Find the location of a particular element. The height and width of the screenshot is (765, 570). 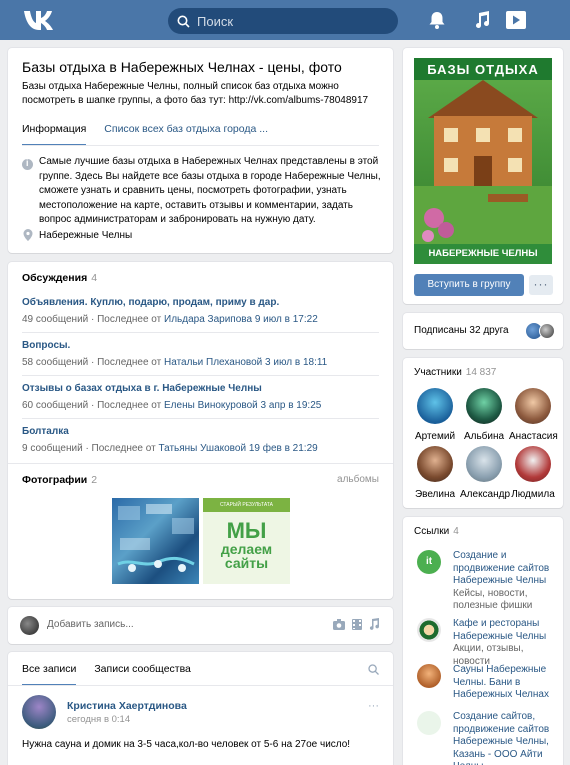

search-placeholder: Поиск is located at coordinates (215, 21).